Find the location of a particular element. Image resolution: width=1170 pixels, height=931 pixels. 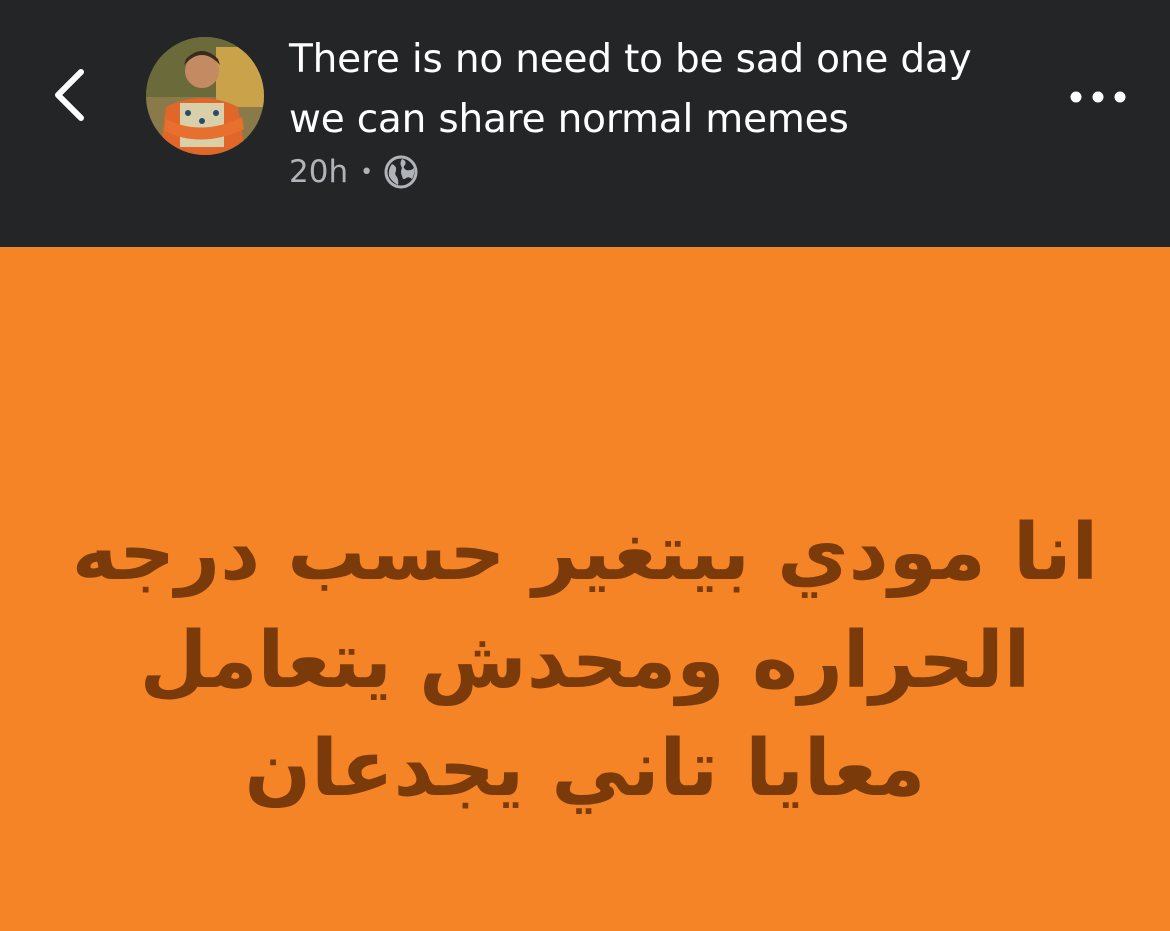

more-options-button is located at coordinates (1098, 97).